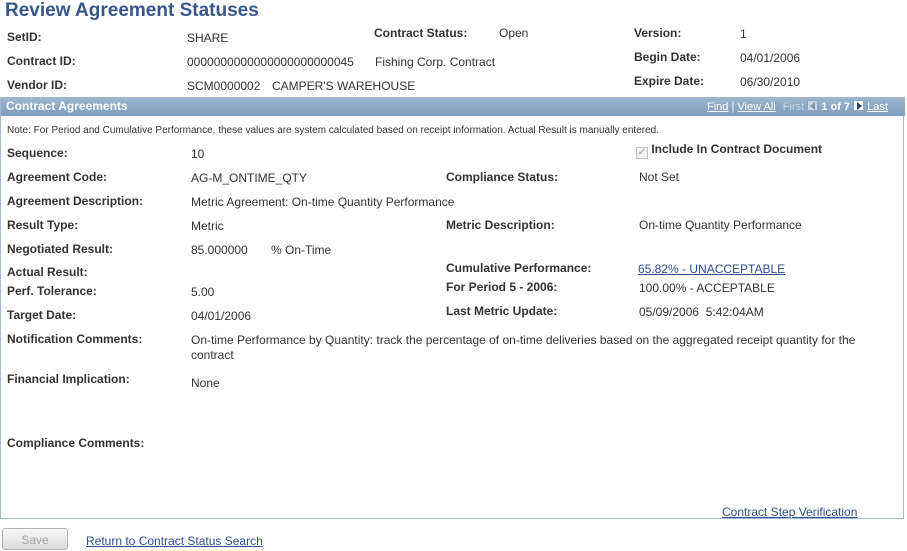 The height and width of the screenshot is (551, 907). I want to click on next-row-button, so click(859, 105).